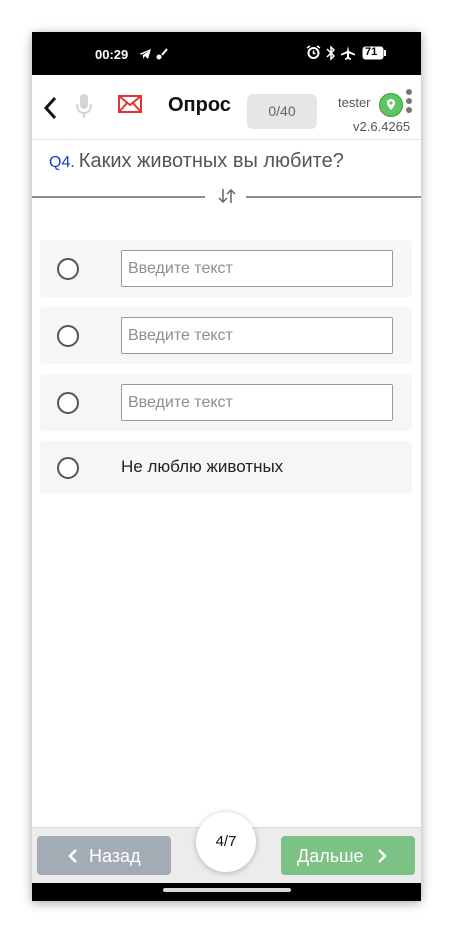 This screenshot has width=453, height=933. Describe the element at coordinates (202, 466) in the screenshot. I see `option-label: Не люблю животных` at that location.